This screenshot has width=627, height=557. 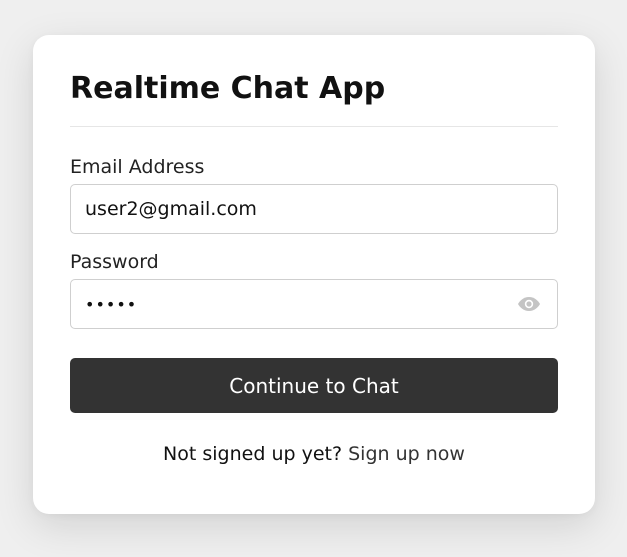 What do you see at coordinates (114, 262) in the screenshot?
I see `password-label: Password` at bounding box center [114, 262].